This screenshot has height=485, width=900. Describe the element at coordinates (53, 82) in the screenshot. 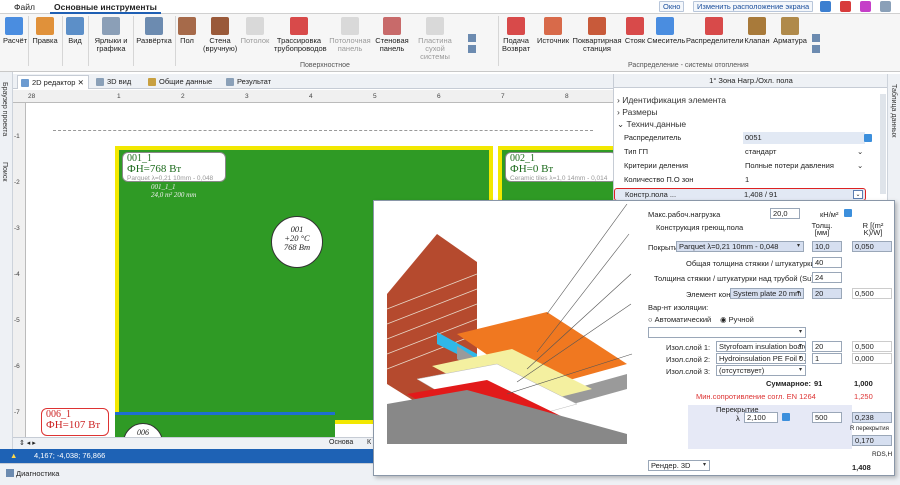

I see `tab-2d-editor: 2D редактор ✕` at that location.